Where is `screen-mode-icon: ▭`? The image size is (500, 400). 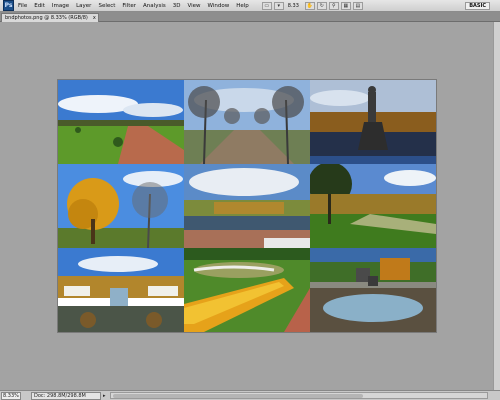 screen-mode-icon: ▭ is located at coordinates (266, 5).